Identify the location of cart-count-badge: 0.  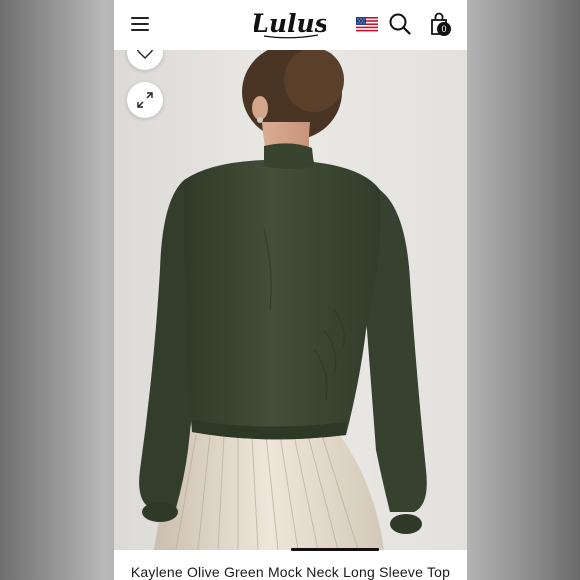
(444, 29).